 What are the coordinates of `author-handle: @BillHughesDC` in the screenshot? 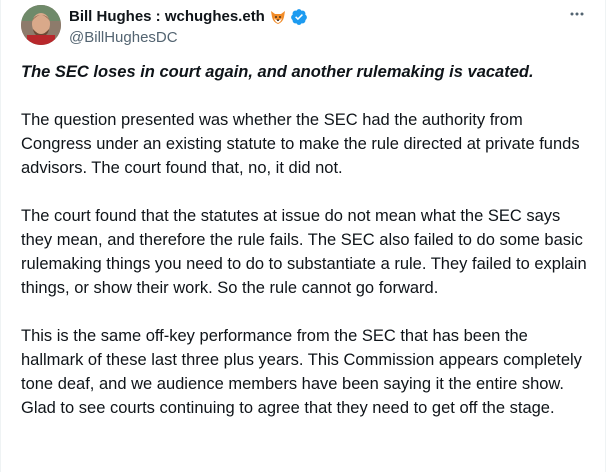 It's located at (188, 38).